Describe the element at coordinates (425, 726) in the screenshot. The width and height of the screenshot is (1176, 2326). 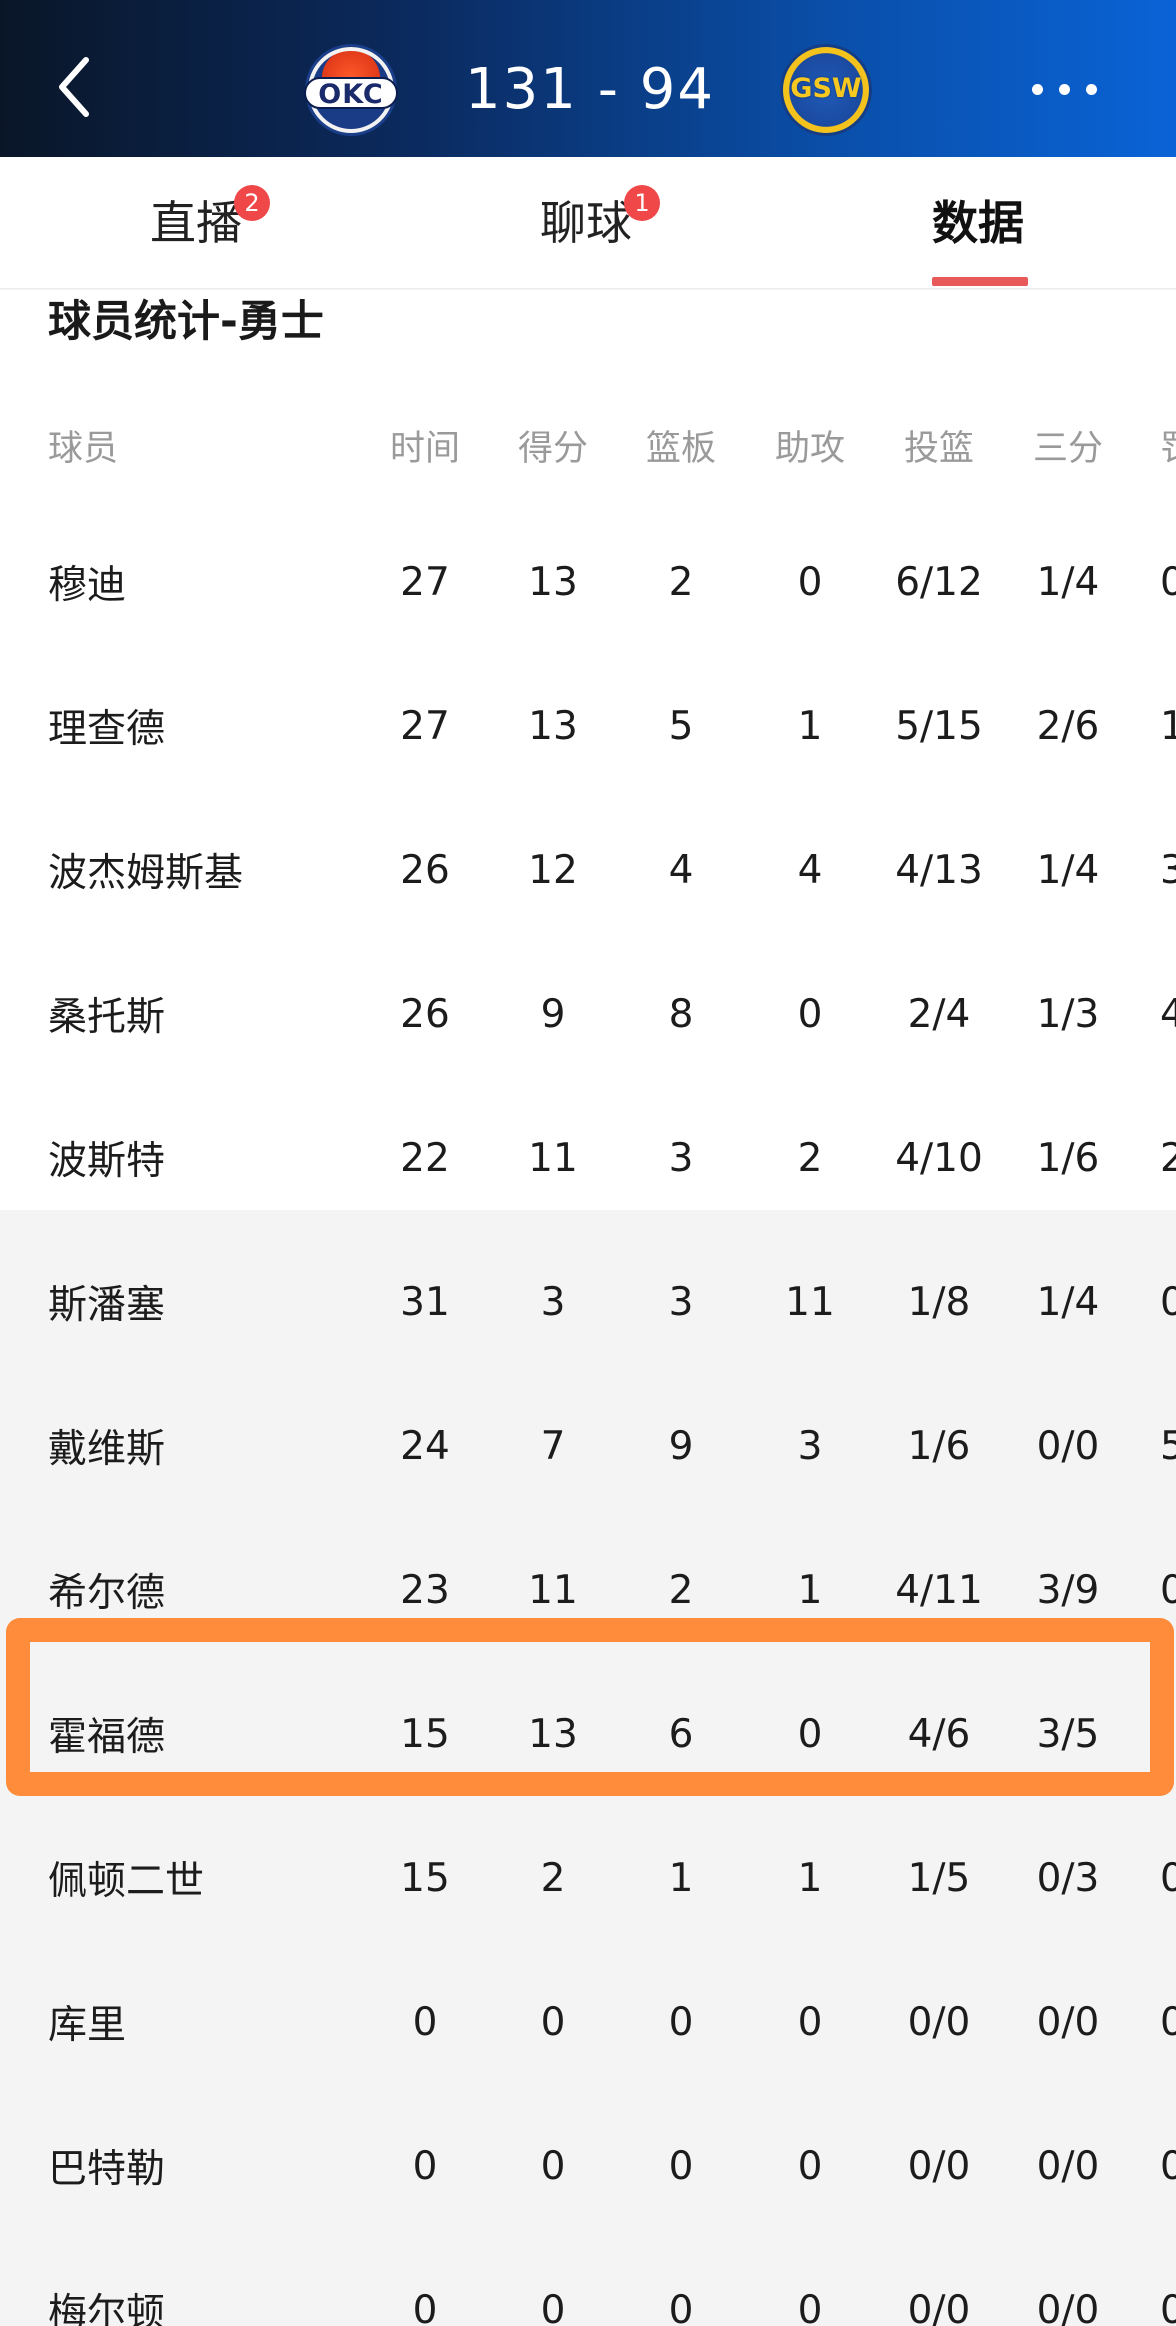
I see `stat-minutes: 27` at that location.